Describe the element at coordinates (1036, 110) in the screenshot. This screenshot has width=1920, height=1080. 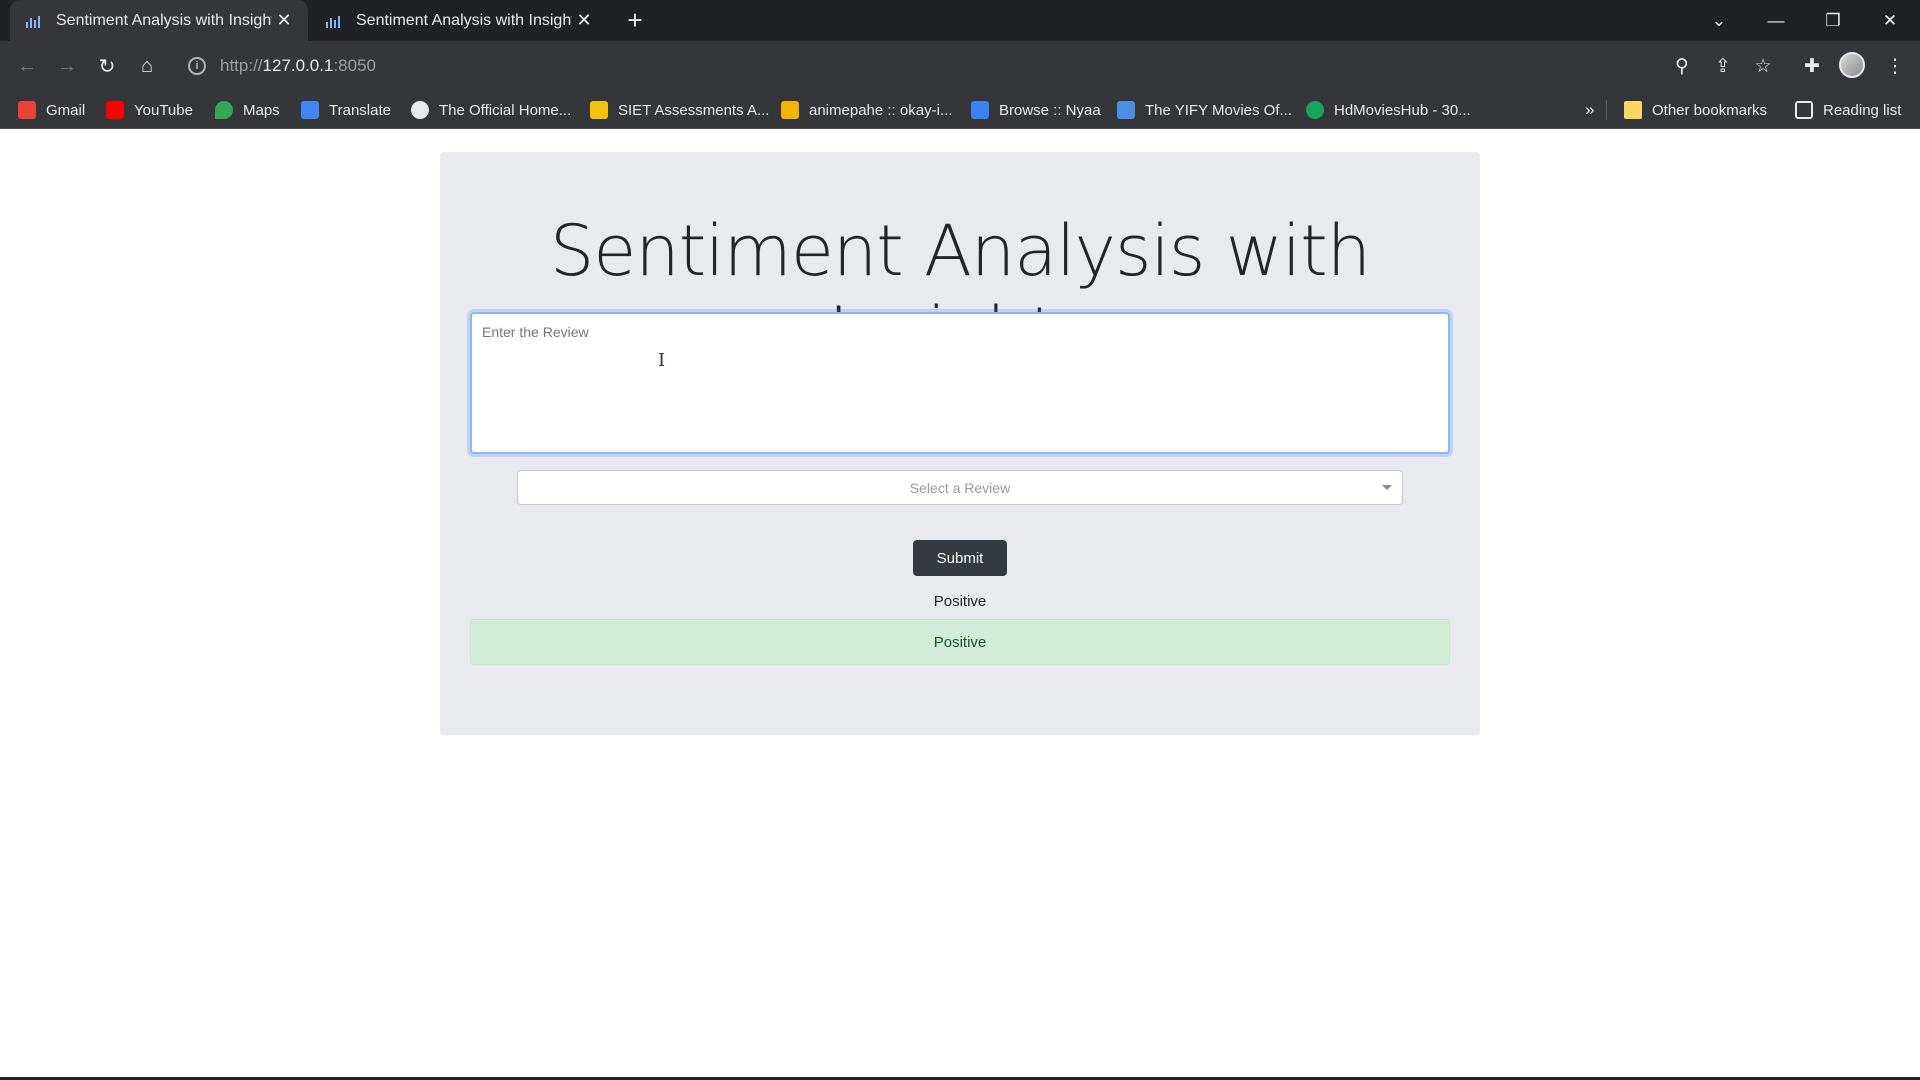
I see `bookmark-nyaa: Browse :: Nyaa` at that location.